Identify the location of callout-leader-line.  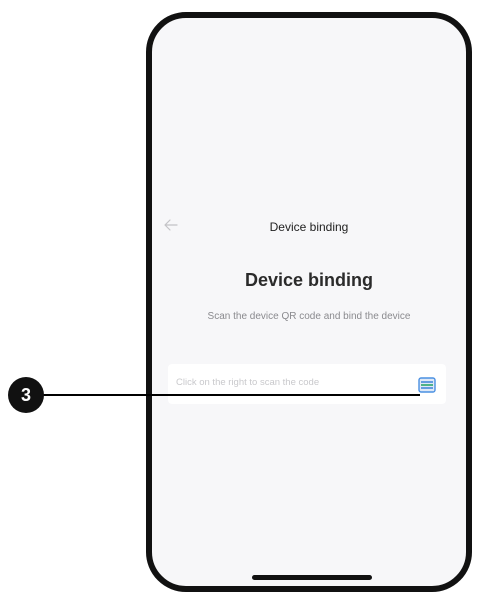
(230, 395).